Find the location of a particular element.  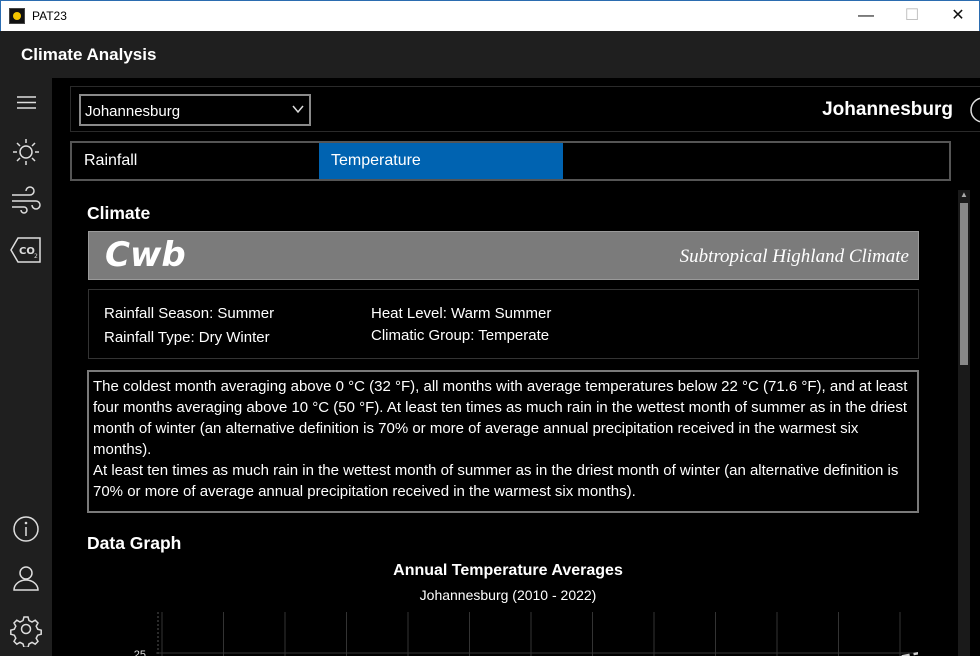

city-bar: Johannesburg Johannesburg is located at coordinates (525, 109).